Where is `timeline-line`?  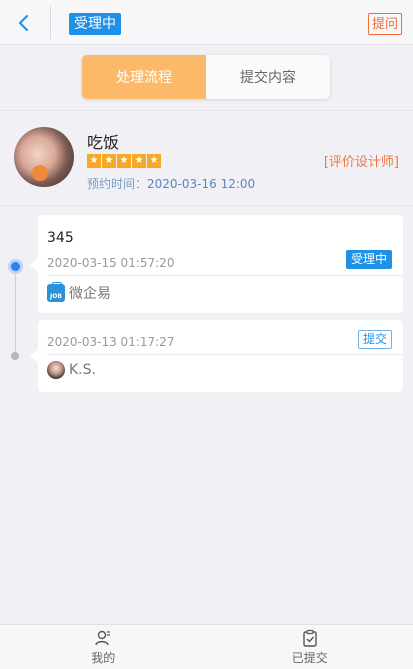
timeline-line is located at coordinates (15, 311).